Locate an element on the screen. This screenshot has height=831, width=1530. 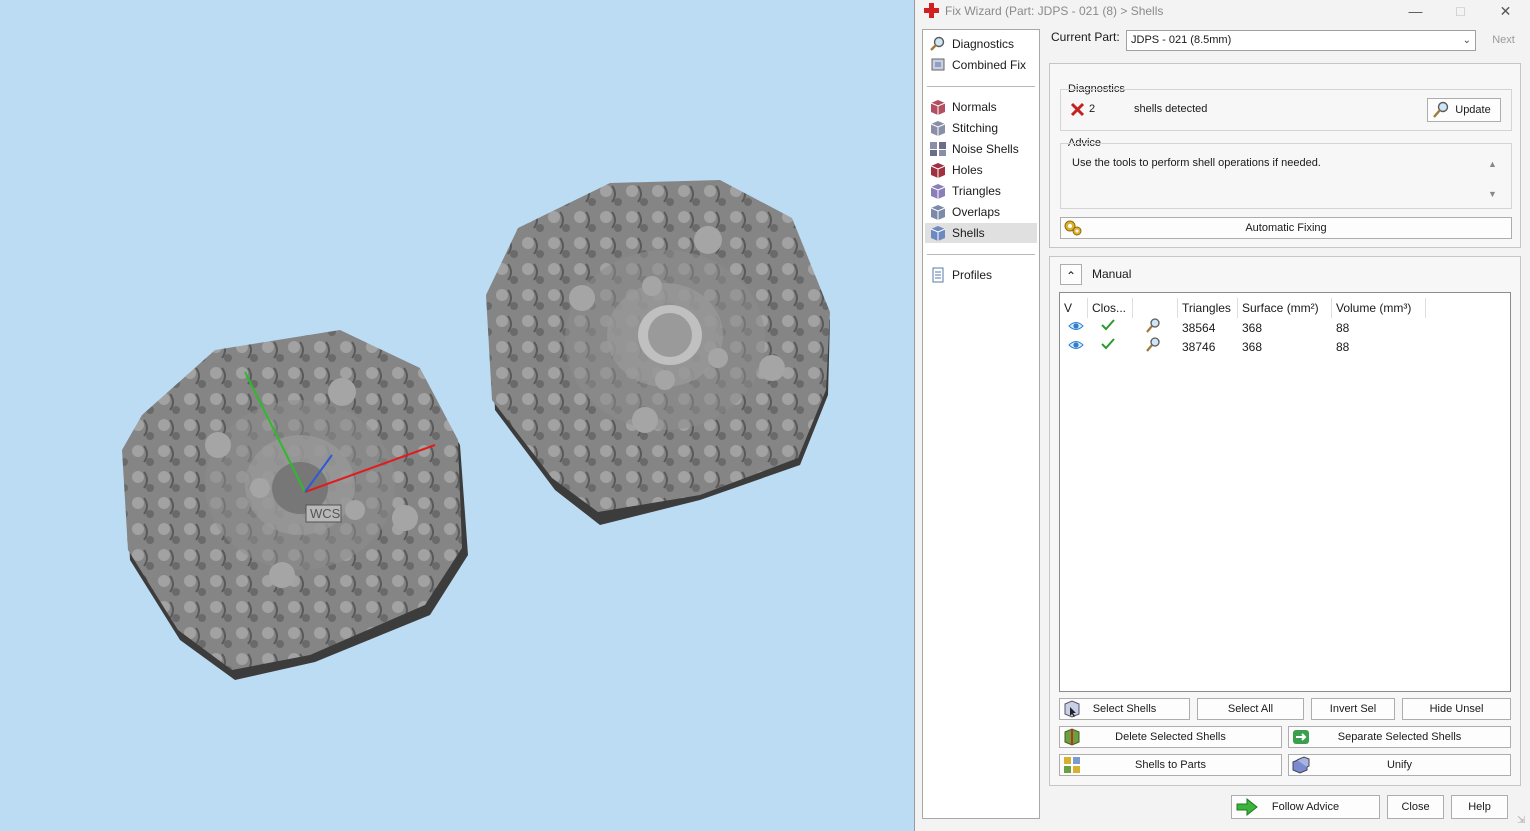
current-part-select: JDPS - 021 (8.5mm) ⌄ is located at coordinates (1301, 40).